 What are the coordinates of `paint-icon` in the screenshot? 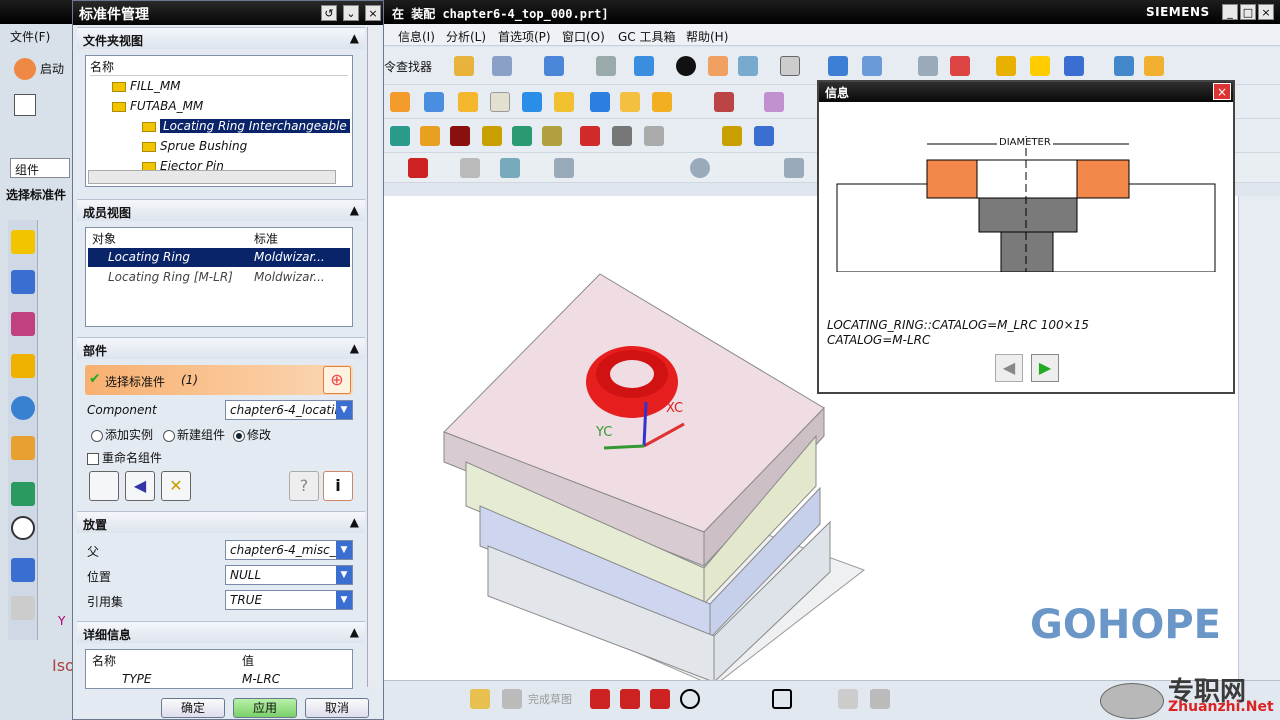 It's located at (718, 66).